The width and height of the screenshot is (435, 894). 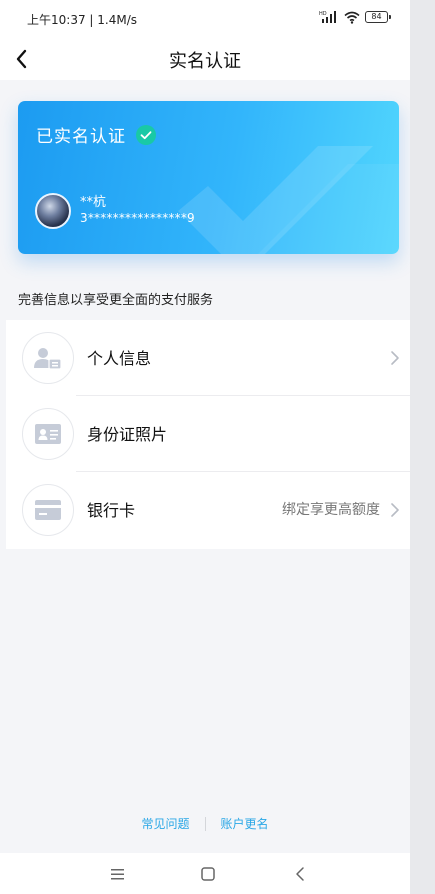 What do you see at coordinates (146, 135) in the screenshot?
I see `check-badge-icon` at bounding box center [146, 135].